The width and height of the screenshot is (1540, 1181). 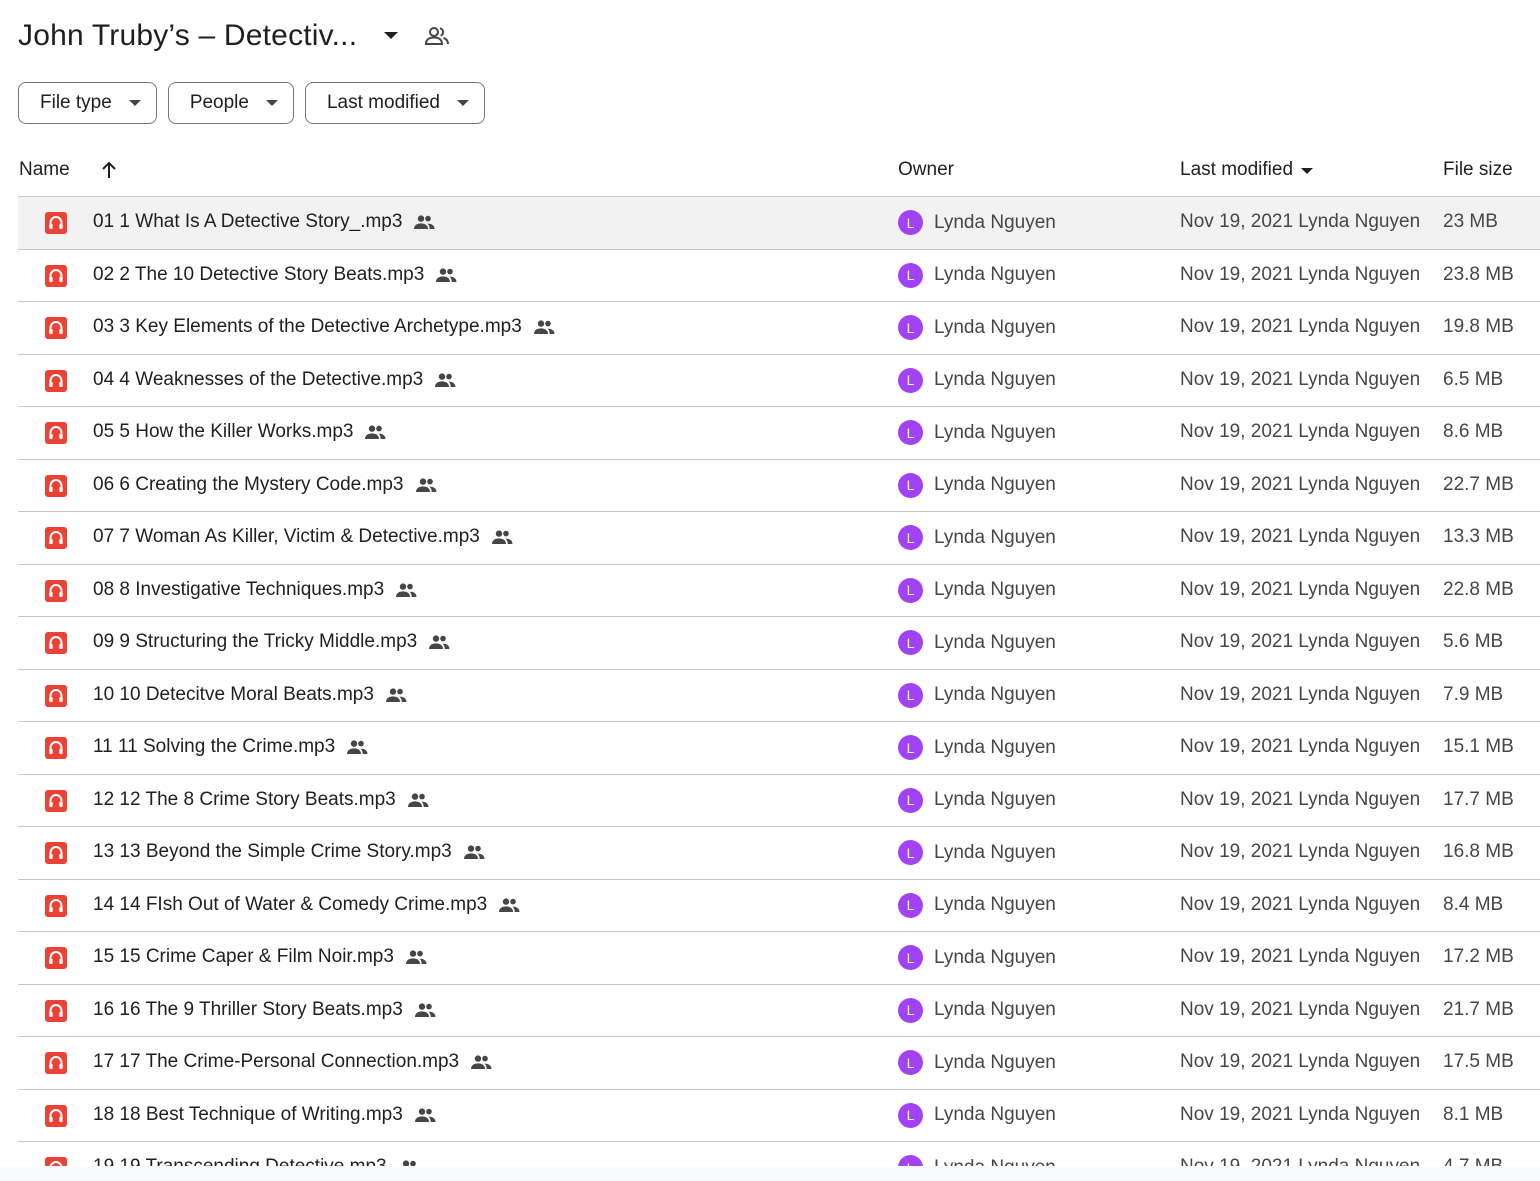 I want to click on file-size-cell: 17.7 MB, so click(x=1478, y=799).